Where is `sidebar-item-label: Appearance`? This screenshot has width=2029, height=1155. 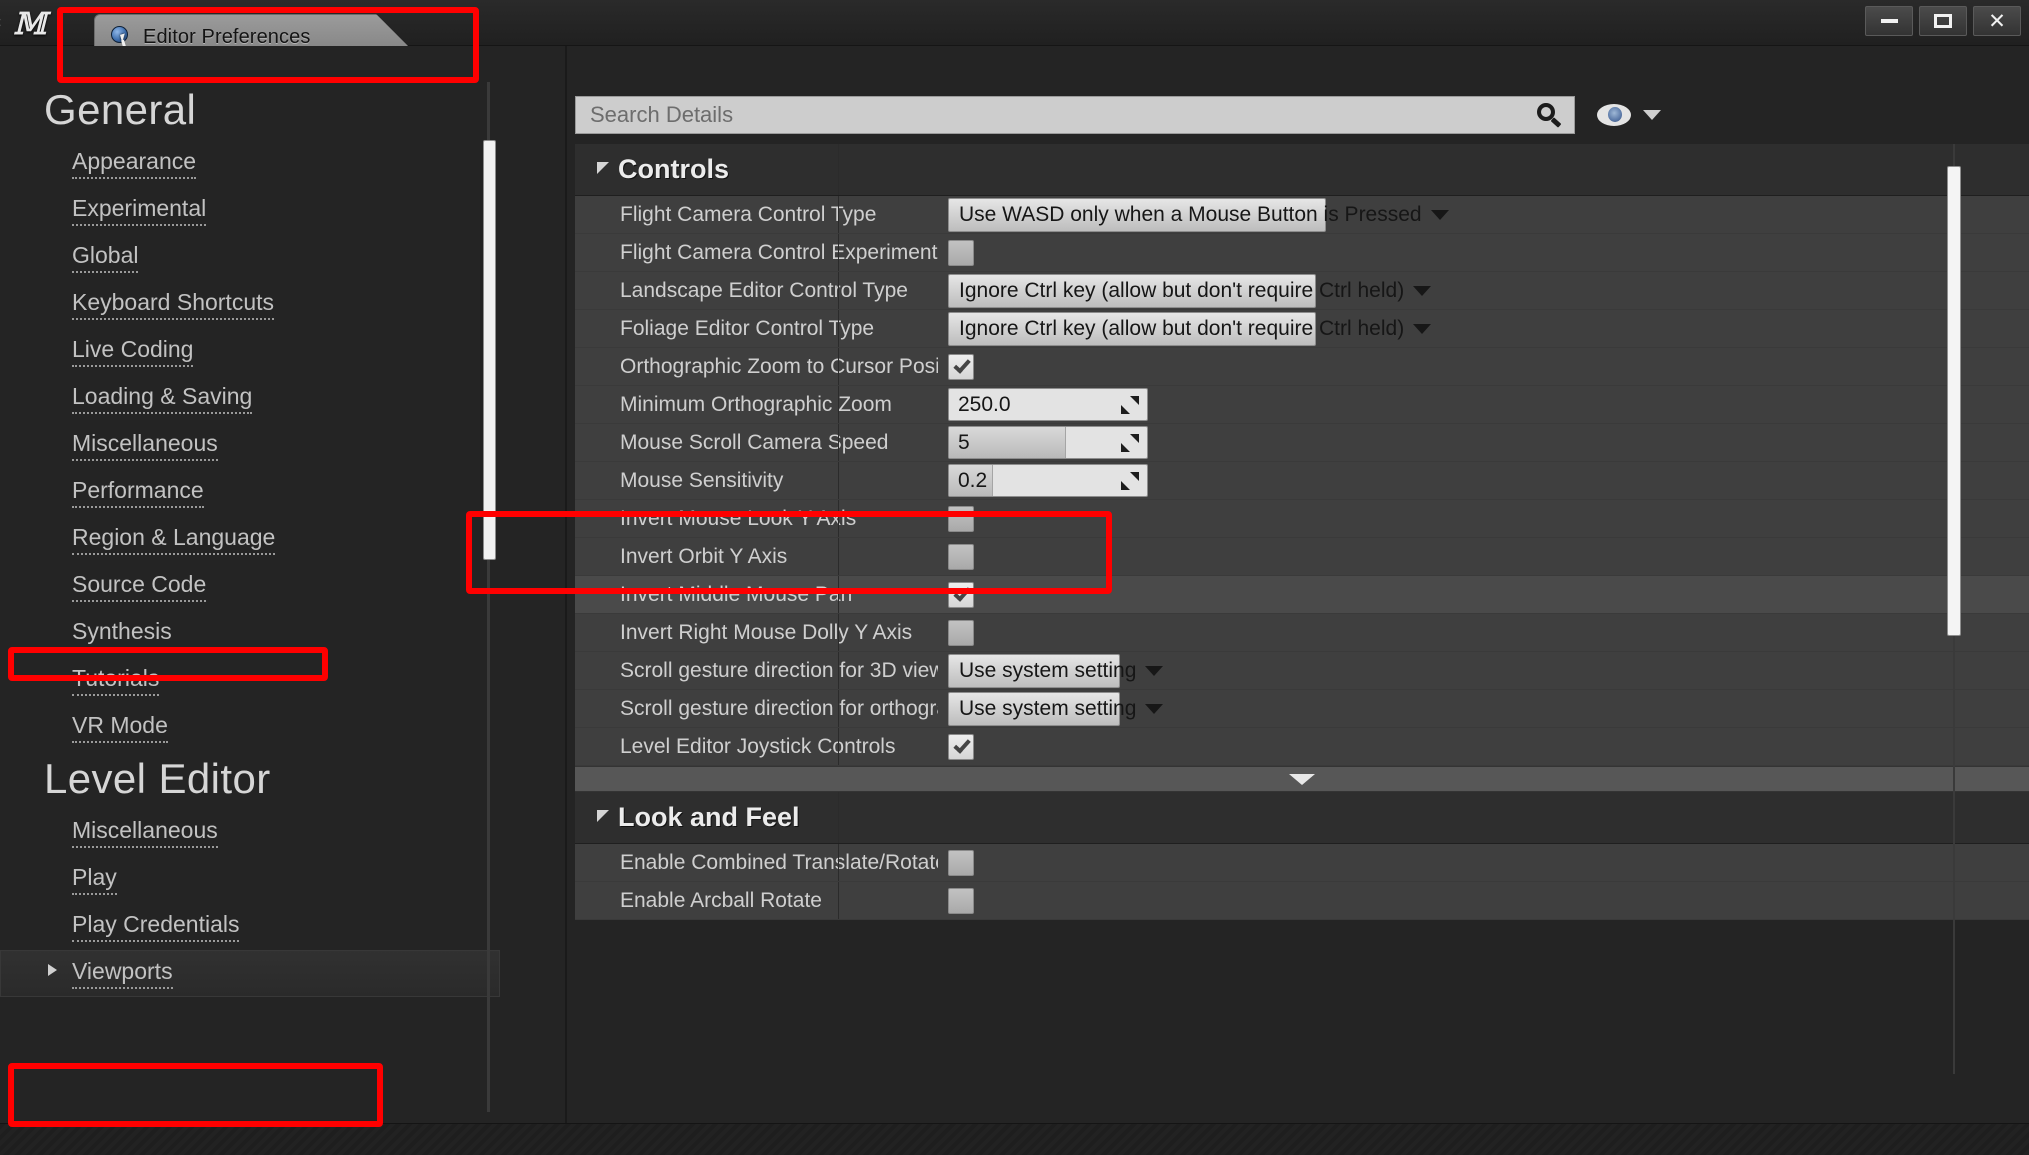
sidebar-item-label: Appearance is located at coordinates (134, 163).